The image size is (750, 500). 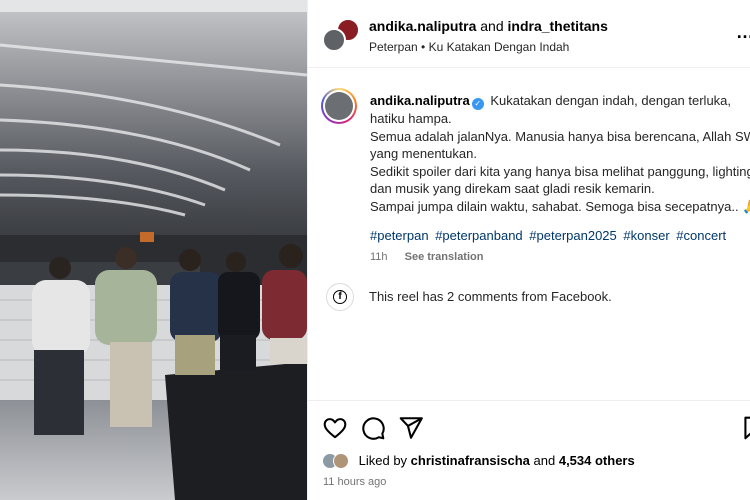 What do you see at coordinates (611, 100) in the screenshot?
I see `caption-line: Kukatakan dengan indah, dengan terluka,` at bounding box center [611, 100].